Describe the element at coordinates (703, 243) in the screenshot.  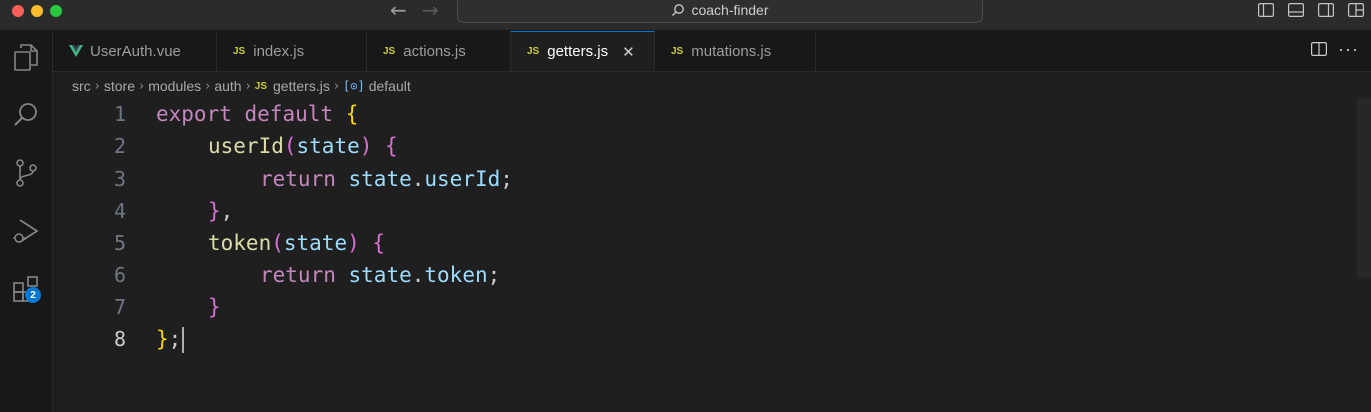
I see `code-line: 5 token(state) {` at that location.